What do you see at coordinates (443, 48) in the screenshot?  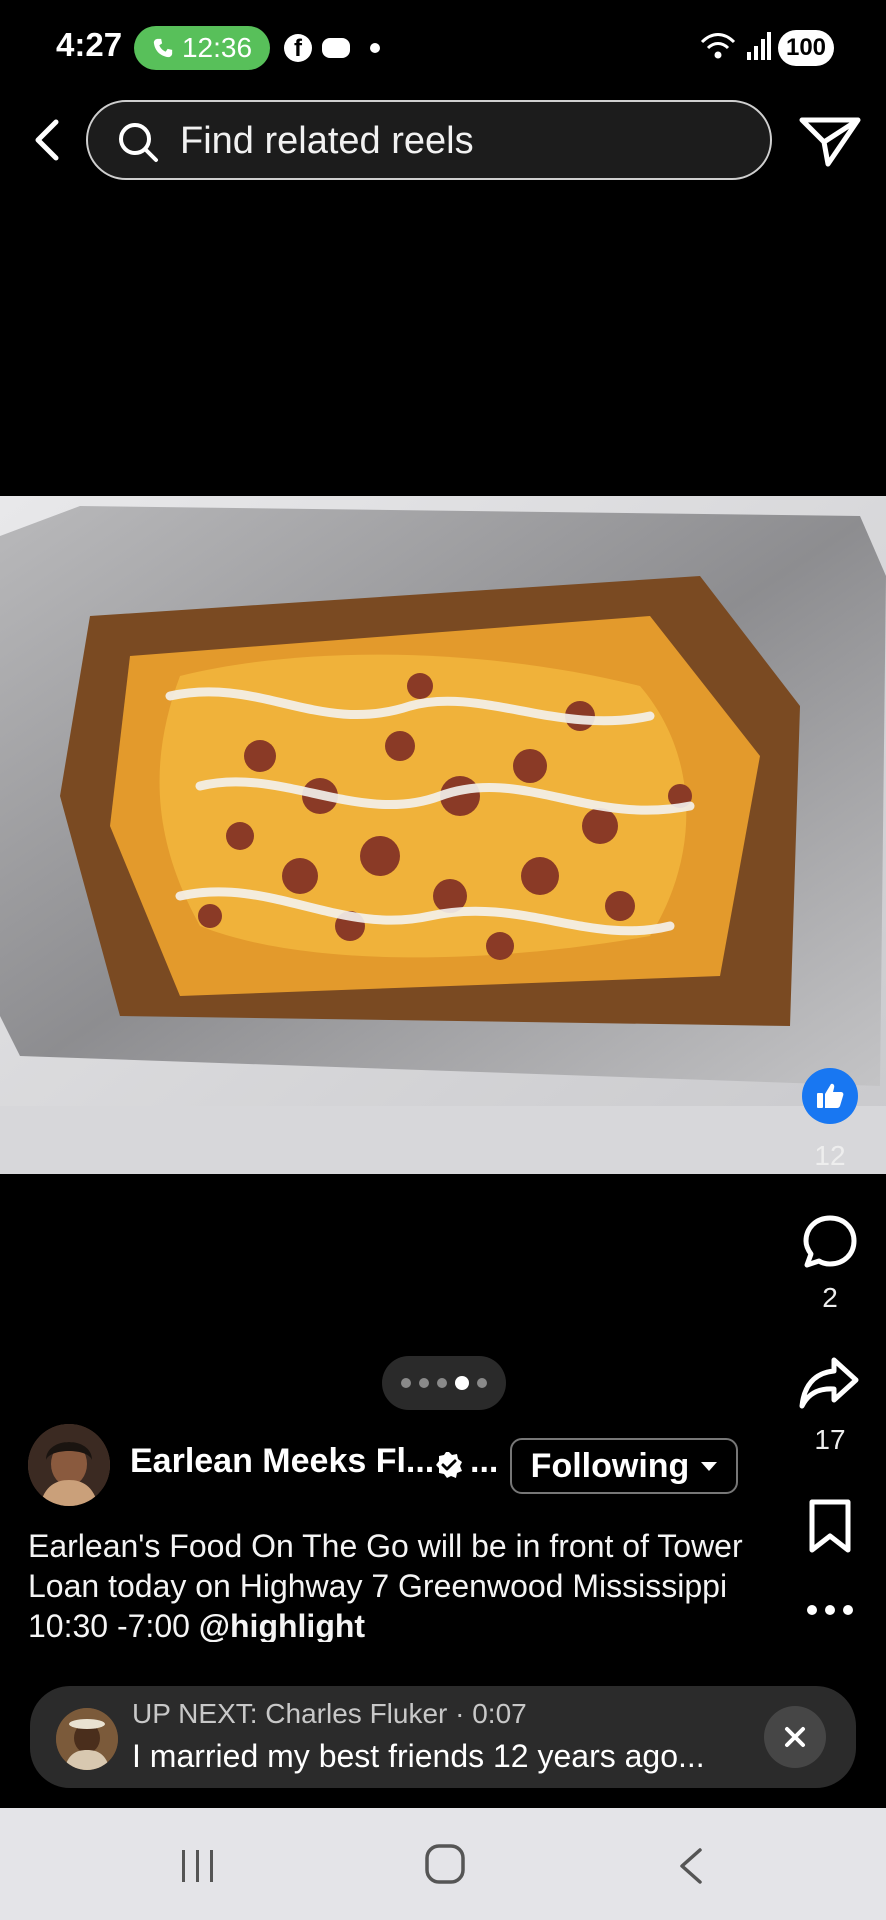 I see `status-bar: 4:27 12:36 f 100` at bounding box center [443, 48].